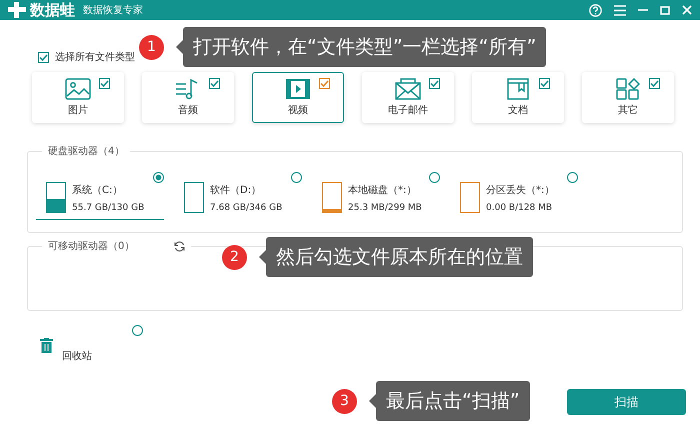 This screenshot has height=426, width=700. I want to click on panel-title: 可移动驱动器（0）, so click(91, 246).